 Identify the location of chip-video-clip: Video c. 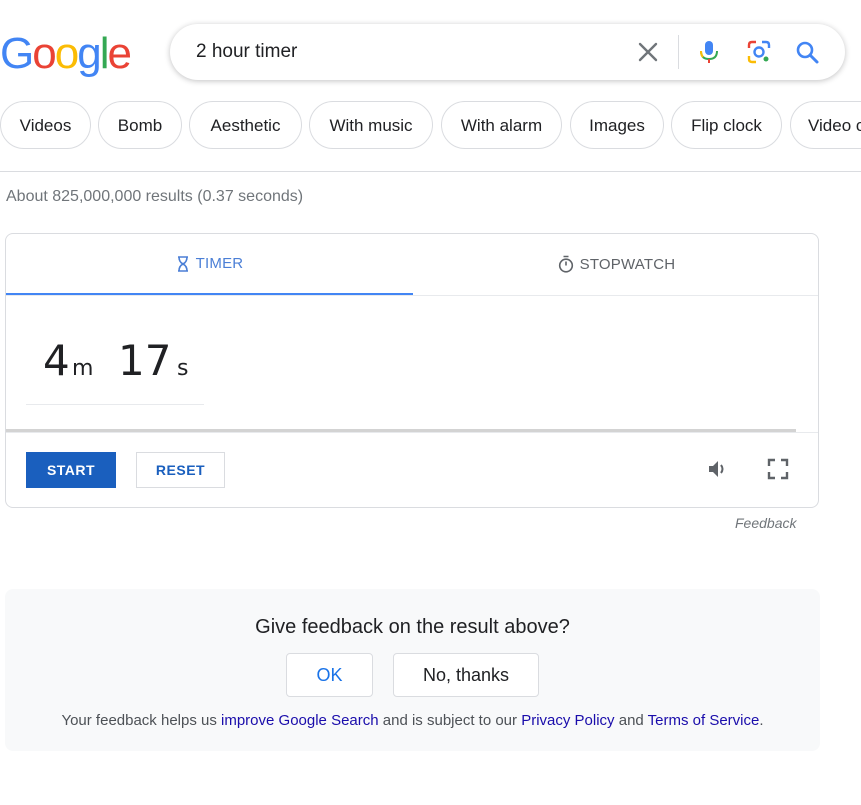
(825, 125).